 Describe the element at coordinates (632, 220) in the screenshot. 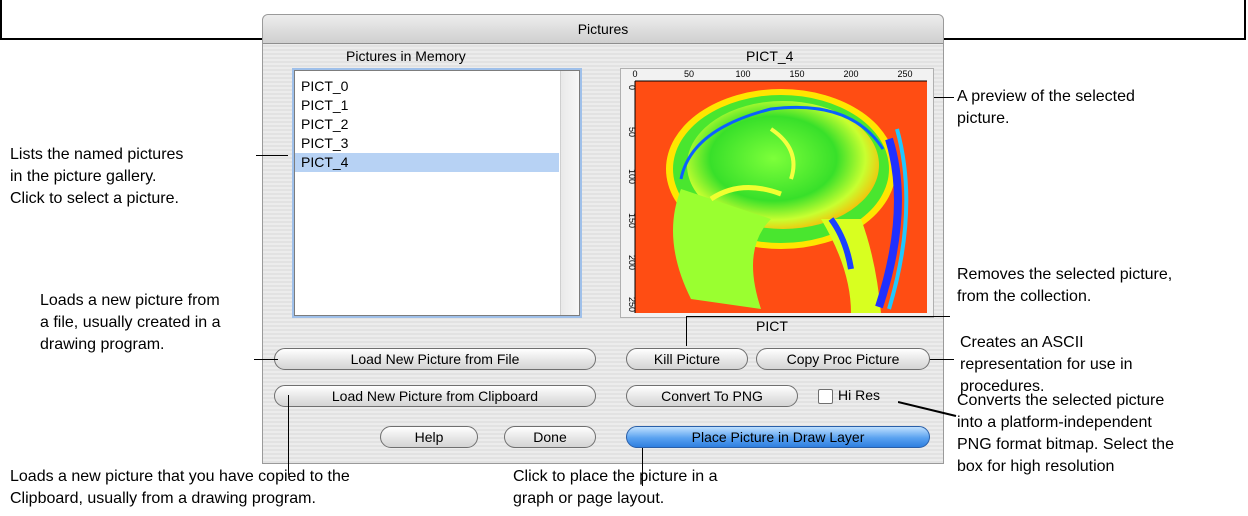

I see `y-tick: 150` at that location.